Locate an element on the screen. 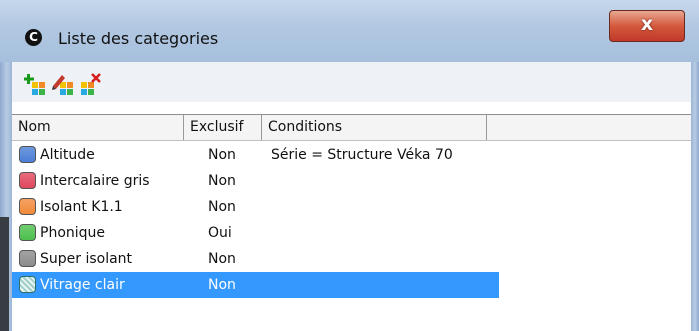 This screenshot has width=699, height=331. close-icon: x is located at coordinates (647, 24).